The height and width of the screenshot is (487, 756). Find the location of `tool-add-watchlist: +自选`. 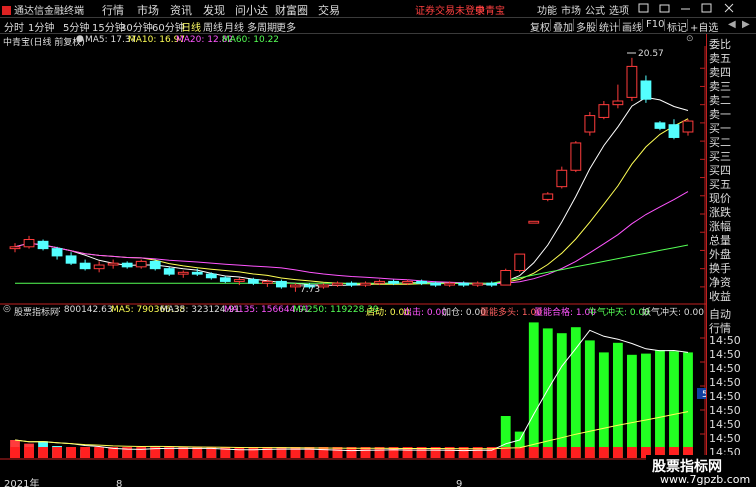

tool-add-watchlist: +自选 is located at coordinates (704, 26).